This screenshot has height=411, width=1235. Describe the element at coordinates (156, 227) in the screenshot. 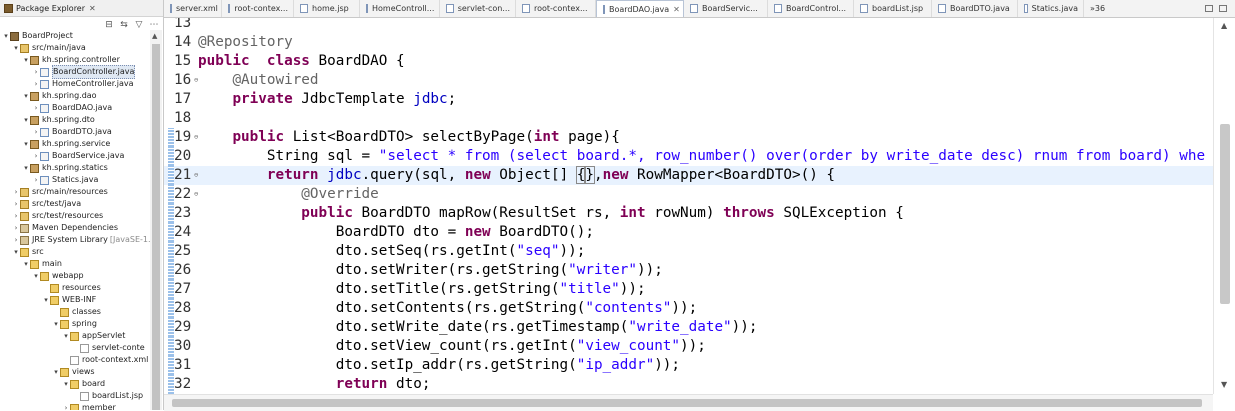

I see `explorer-scroll-thumb` at that location.